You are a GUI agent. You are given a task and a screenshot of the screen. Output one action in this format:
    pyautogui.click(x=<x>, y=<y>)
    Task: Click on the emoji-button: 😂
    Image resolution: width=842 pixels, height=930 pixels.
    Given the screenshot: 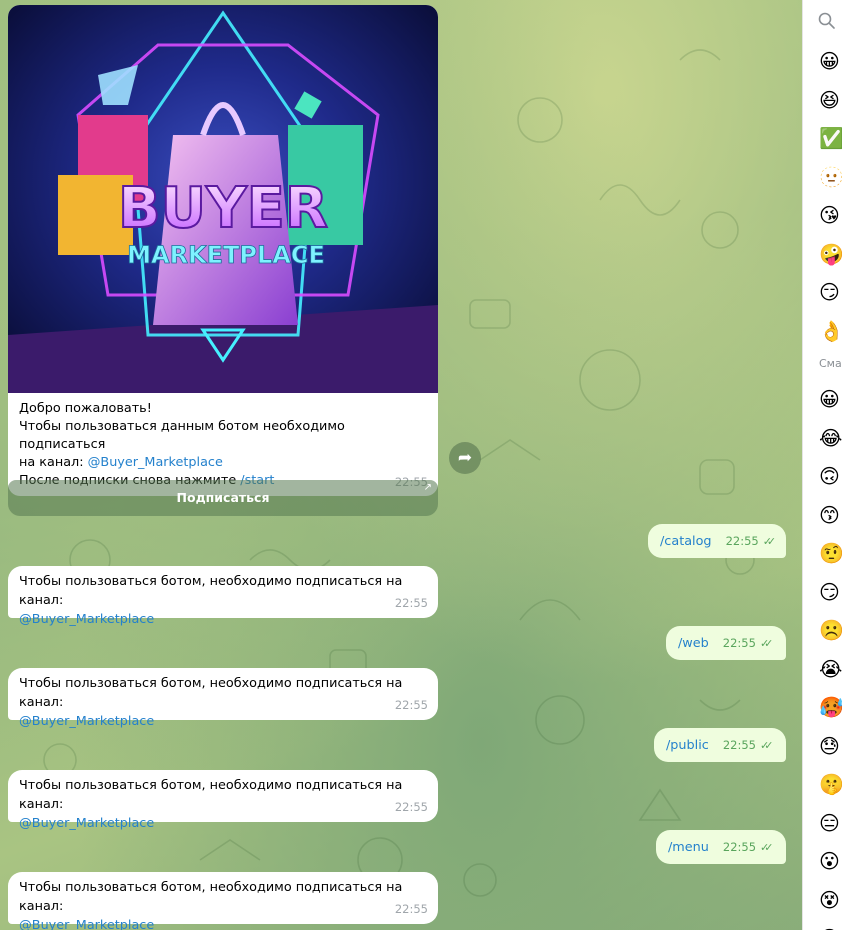 What is the action you would take?
    pyautogui.click(x=830, y=438)
    